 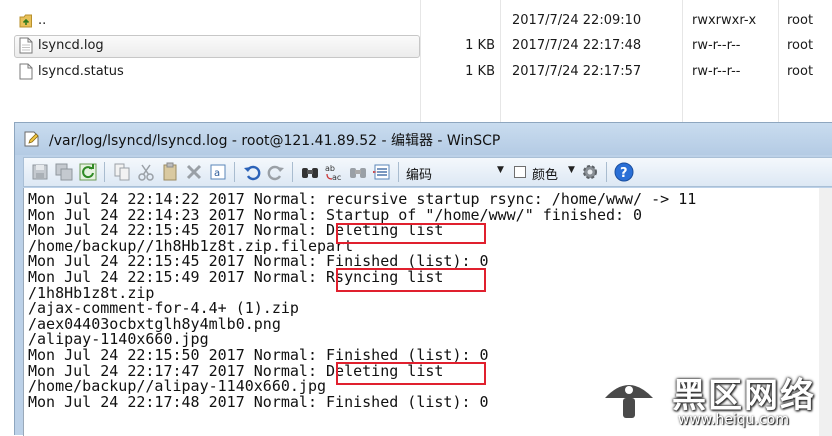 What do you see at coordinates (330, 168) in the screenshot?
I see `svg-text: ab` at bounding box center [330, 168].